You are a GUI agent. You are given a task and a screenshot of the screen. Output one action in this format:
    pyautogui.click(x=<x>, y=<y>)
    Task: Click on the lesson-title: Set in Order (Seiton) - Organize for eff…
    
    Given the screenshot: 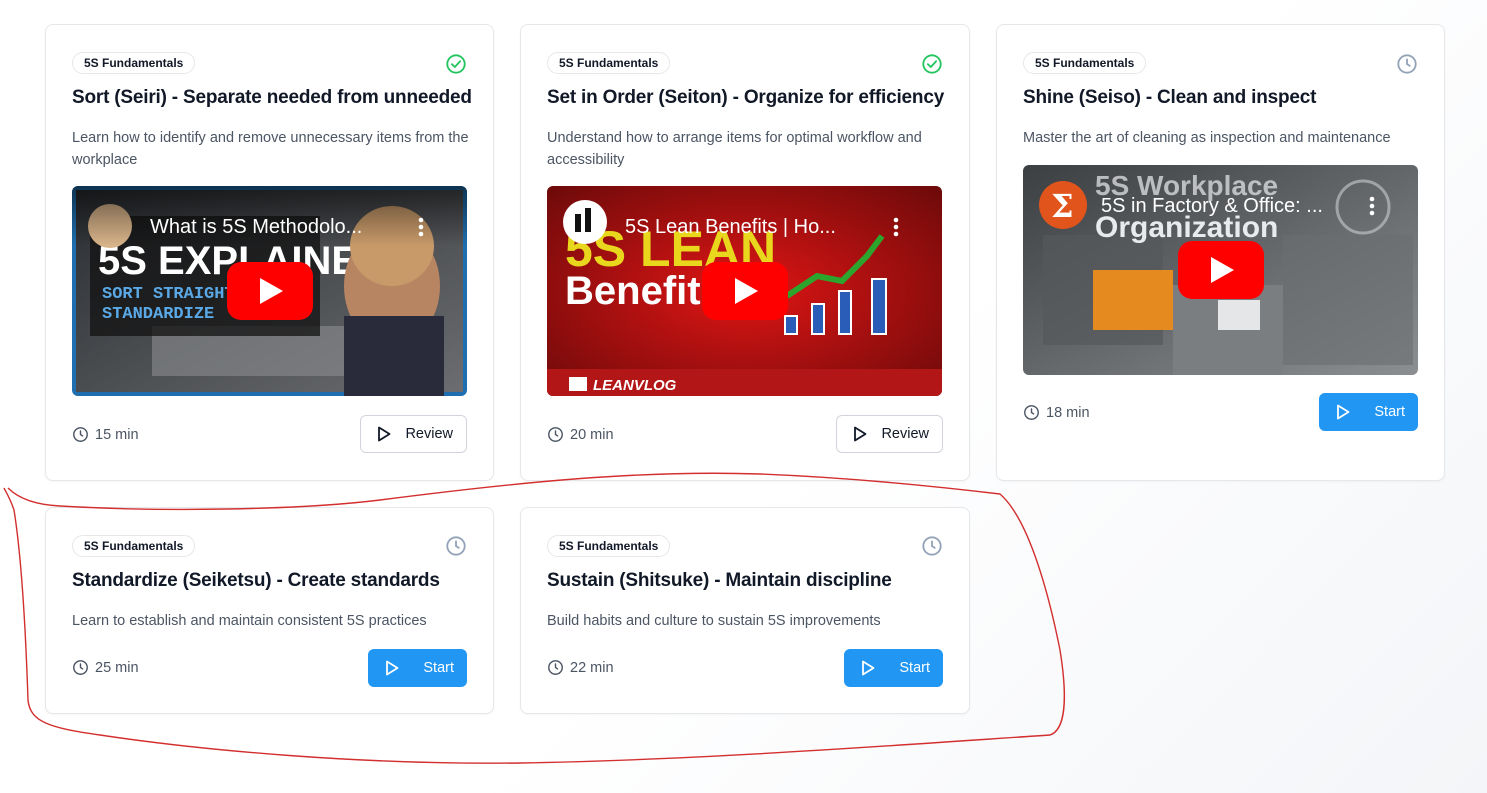 What is the action you would take?
    pyautogui.click(x=746, y=97)
    